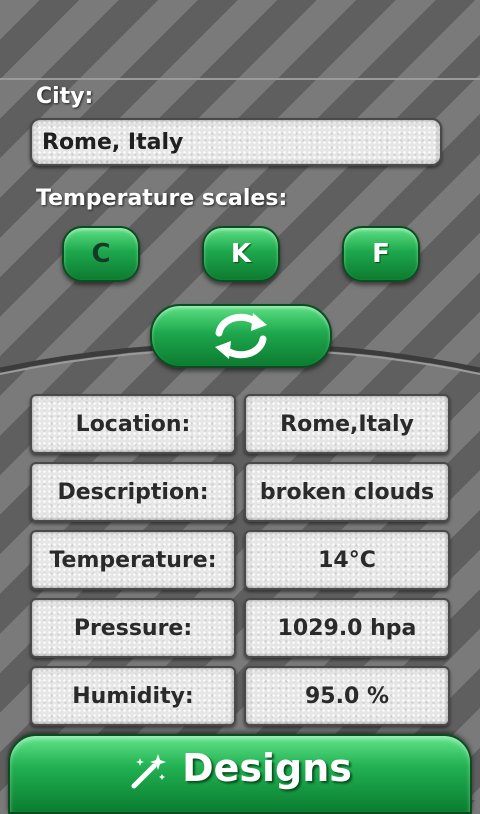 This screenshot has width=480, height=814. Describe the element at coordinates (381, 254) in the screenshot. I see `scale-fahrenheit-button: F` at that location.